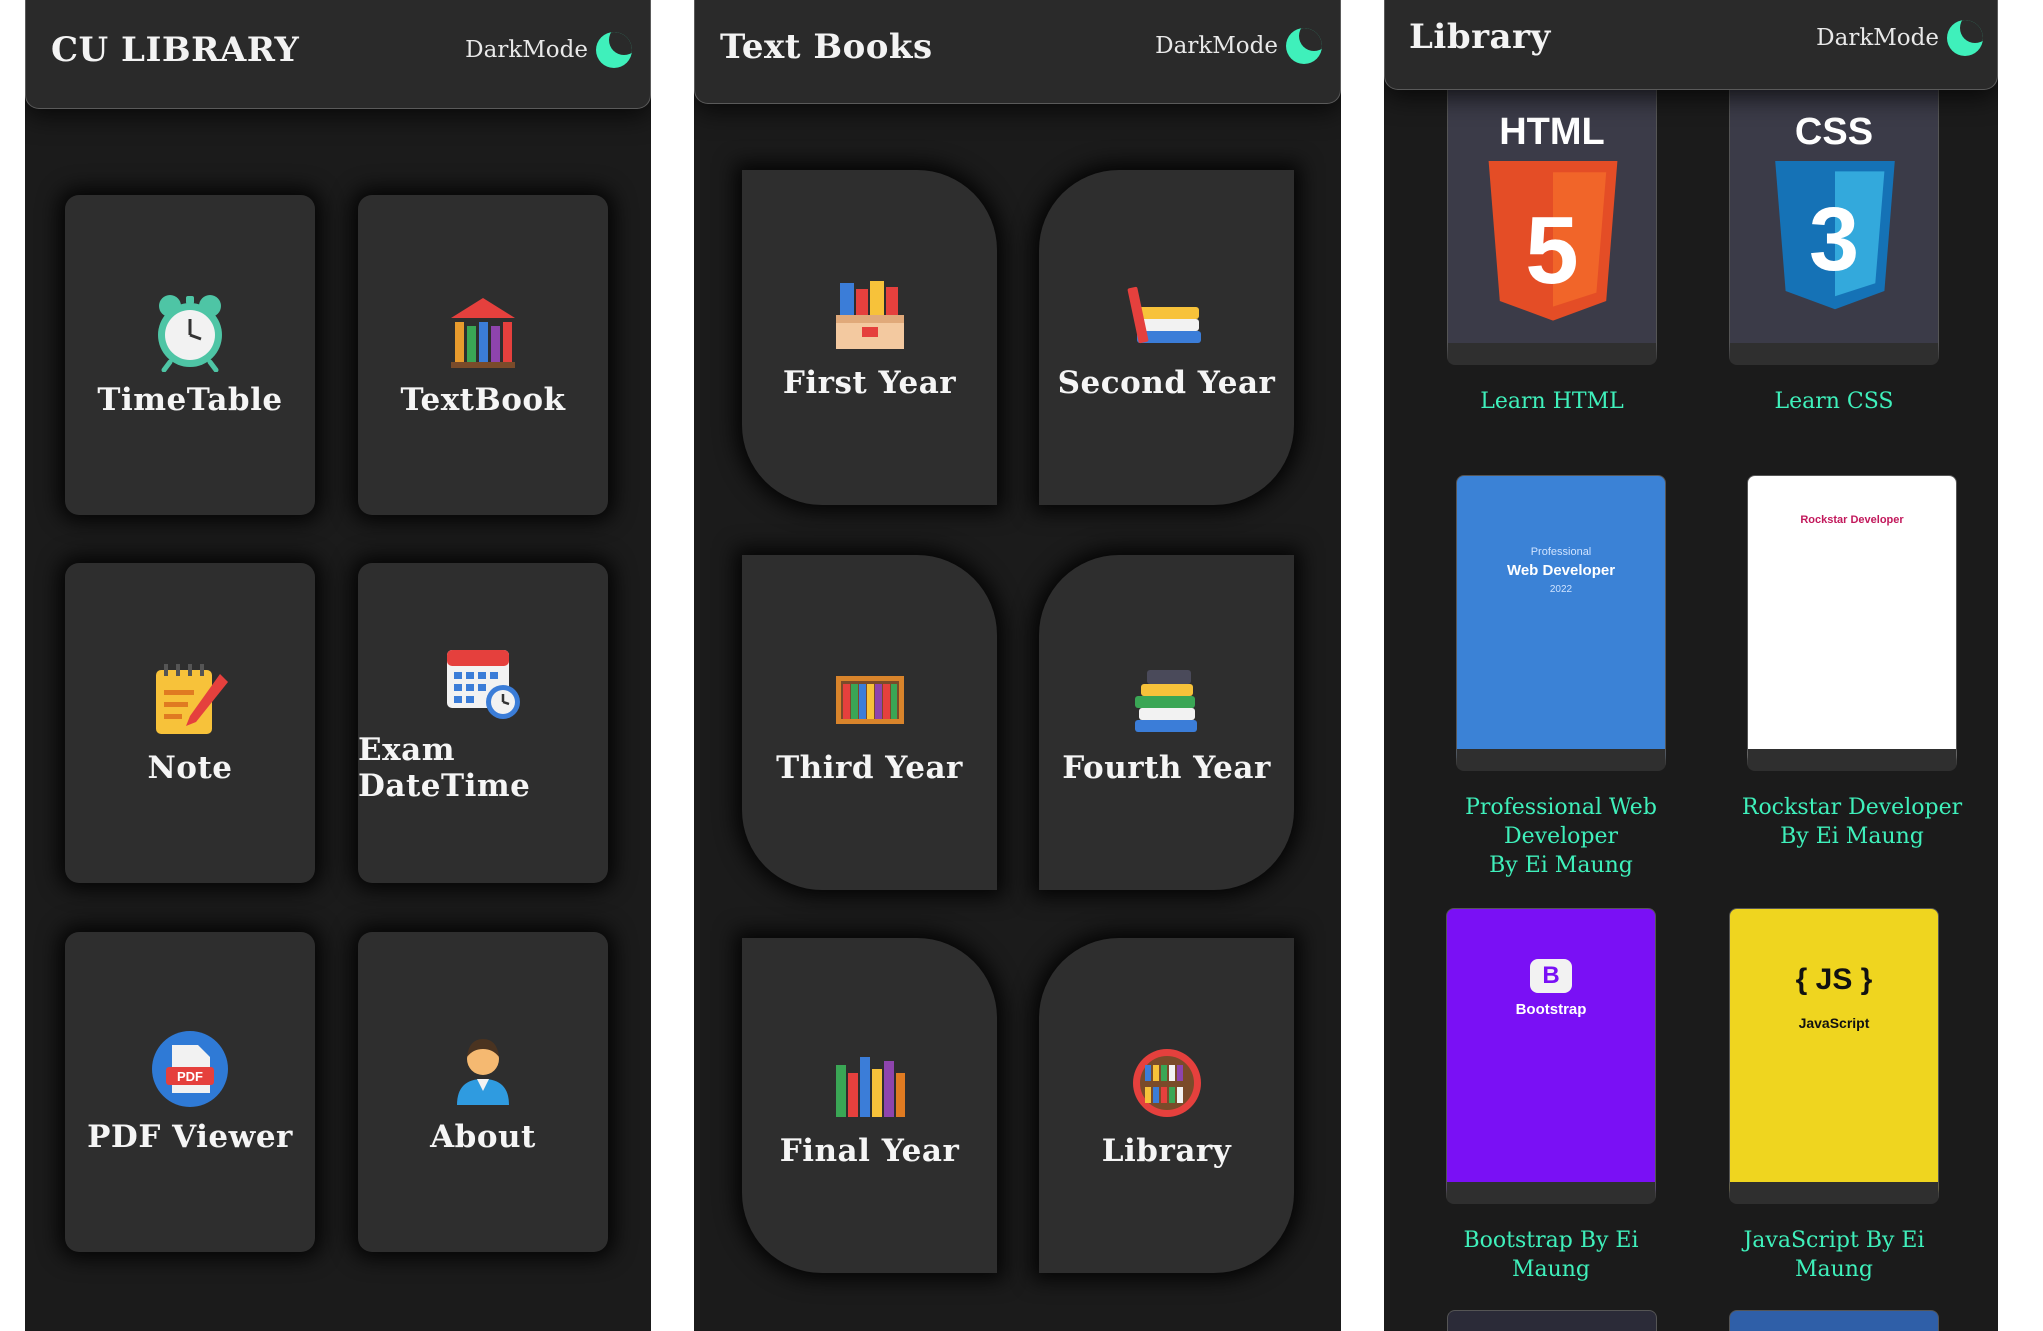 The image size is (2043, 1331). I want to click on bootstrap-logo-icon: B, so click(1551, 976).